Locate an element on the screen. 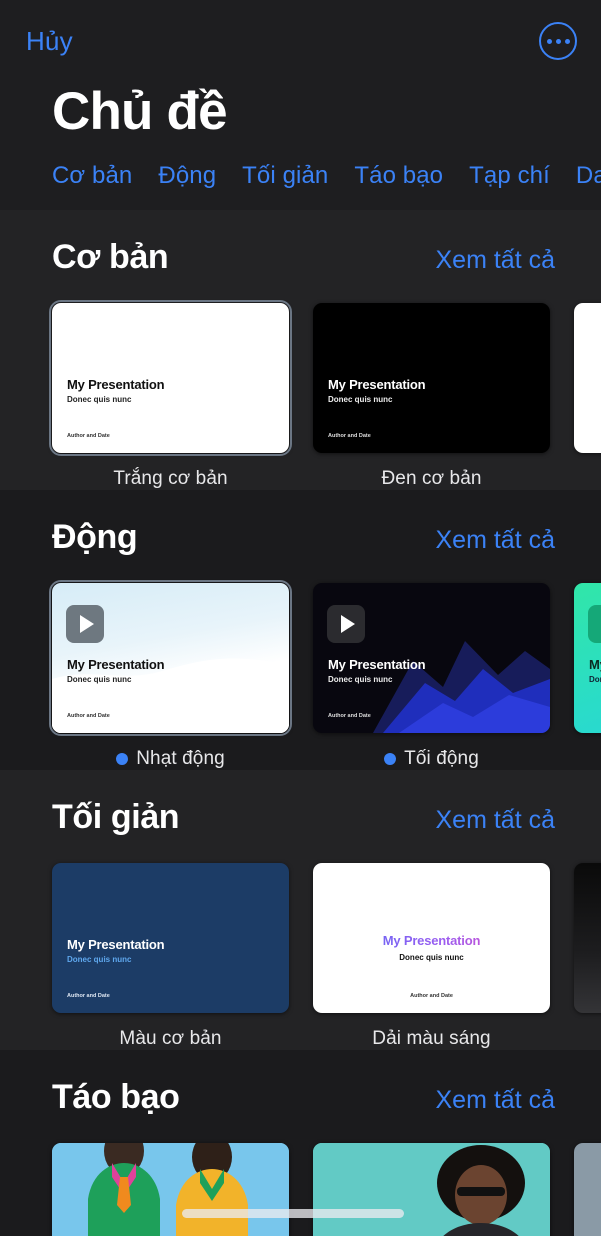 The width and height of the screenshot is (601, 1236). theme-caption: Màu cơ bản is located at coordinates (170, 1039).